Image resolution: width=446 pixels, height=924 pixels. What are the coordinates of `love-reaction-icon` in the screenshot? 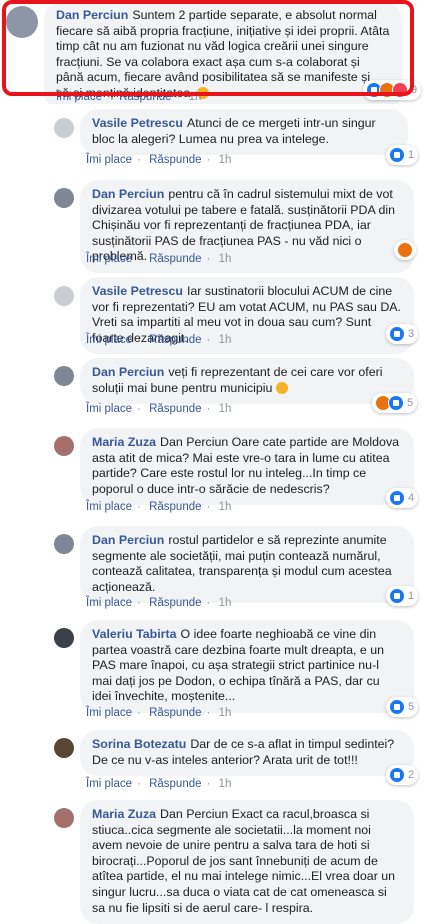 It's located at (400, 90).